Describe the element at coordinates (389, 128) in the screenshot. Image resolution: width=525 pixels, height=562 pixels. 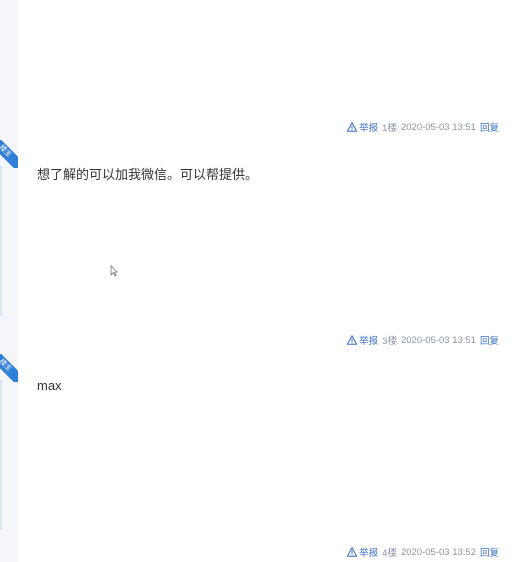
I see `floor-number: 1楼` at that location.